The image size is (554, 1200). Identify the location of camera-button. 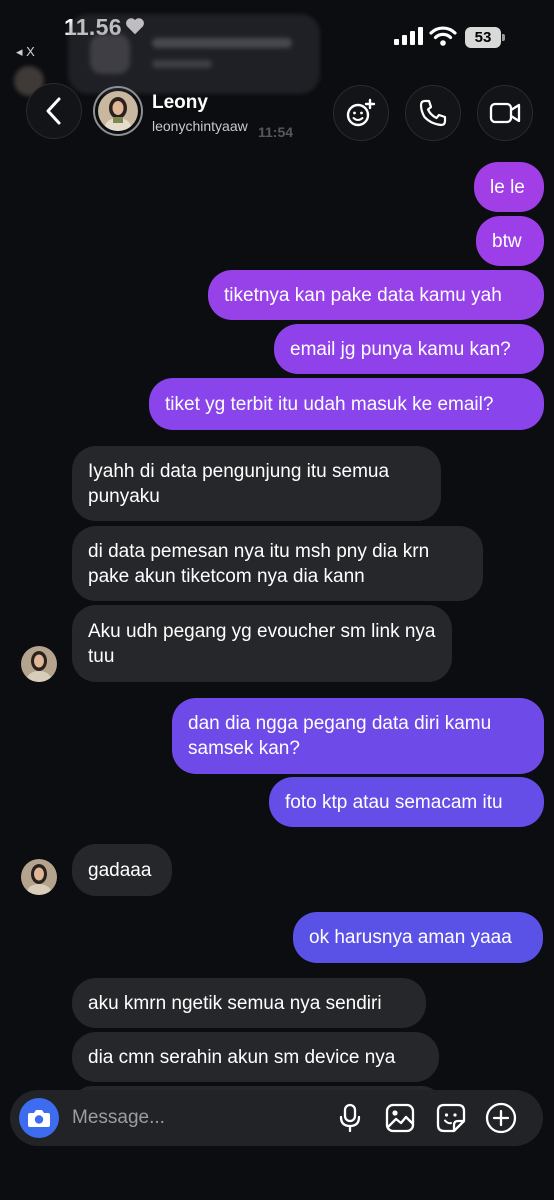
(39, 1118).